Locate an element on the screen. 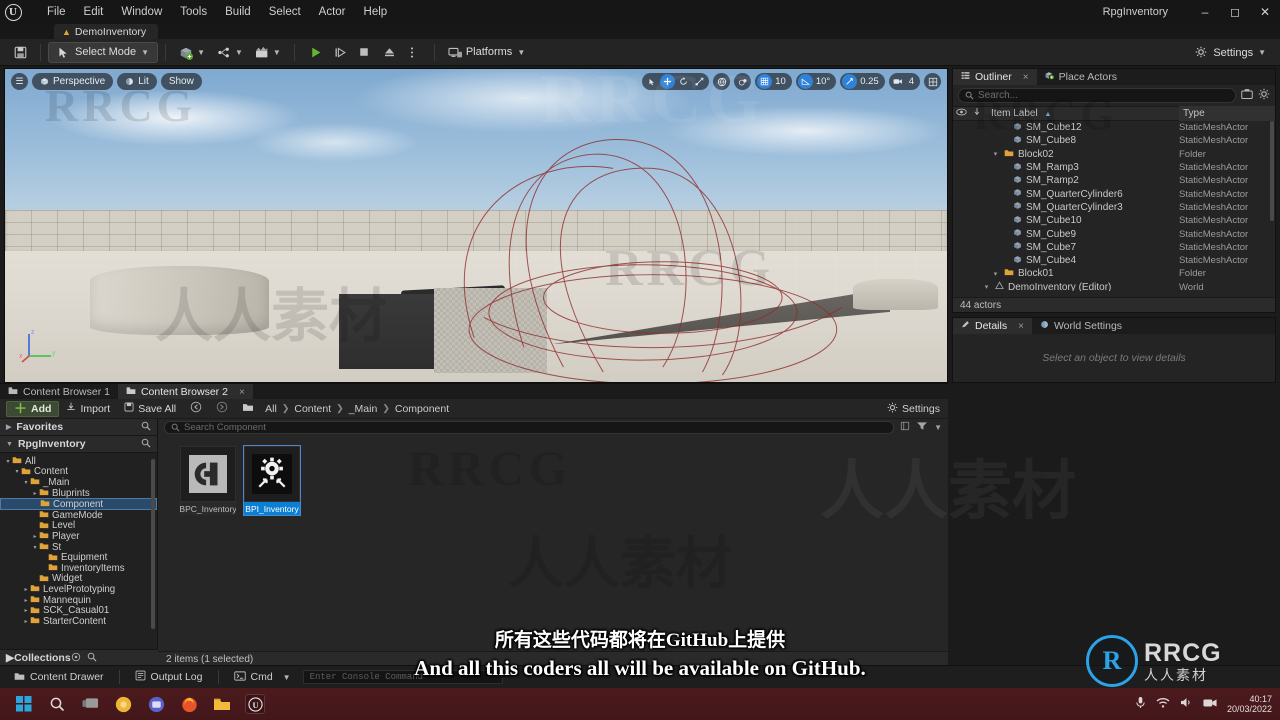 This screenshot has width=1280, height=720. outliner-row: SM_Cube9 StaticMeshActor is located at coordinates (1114, 233).